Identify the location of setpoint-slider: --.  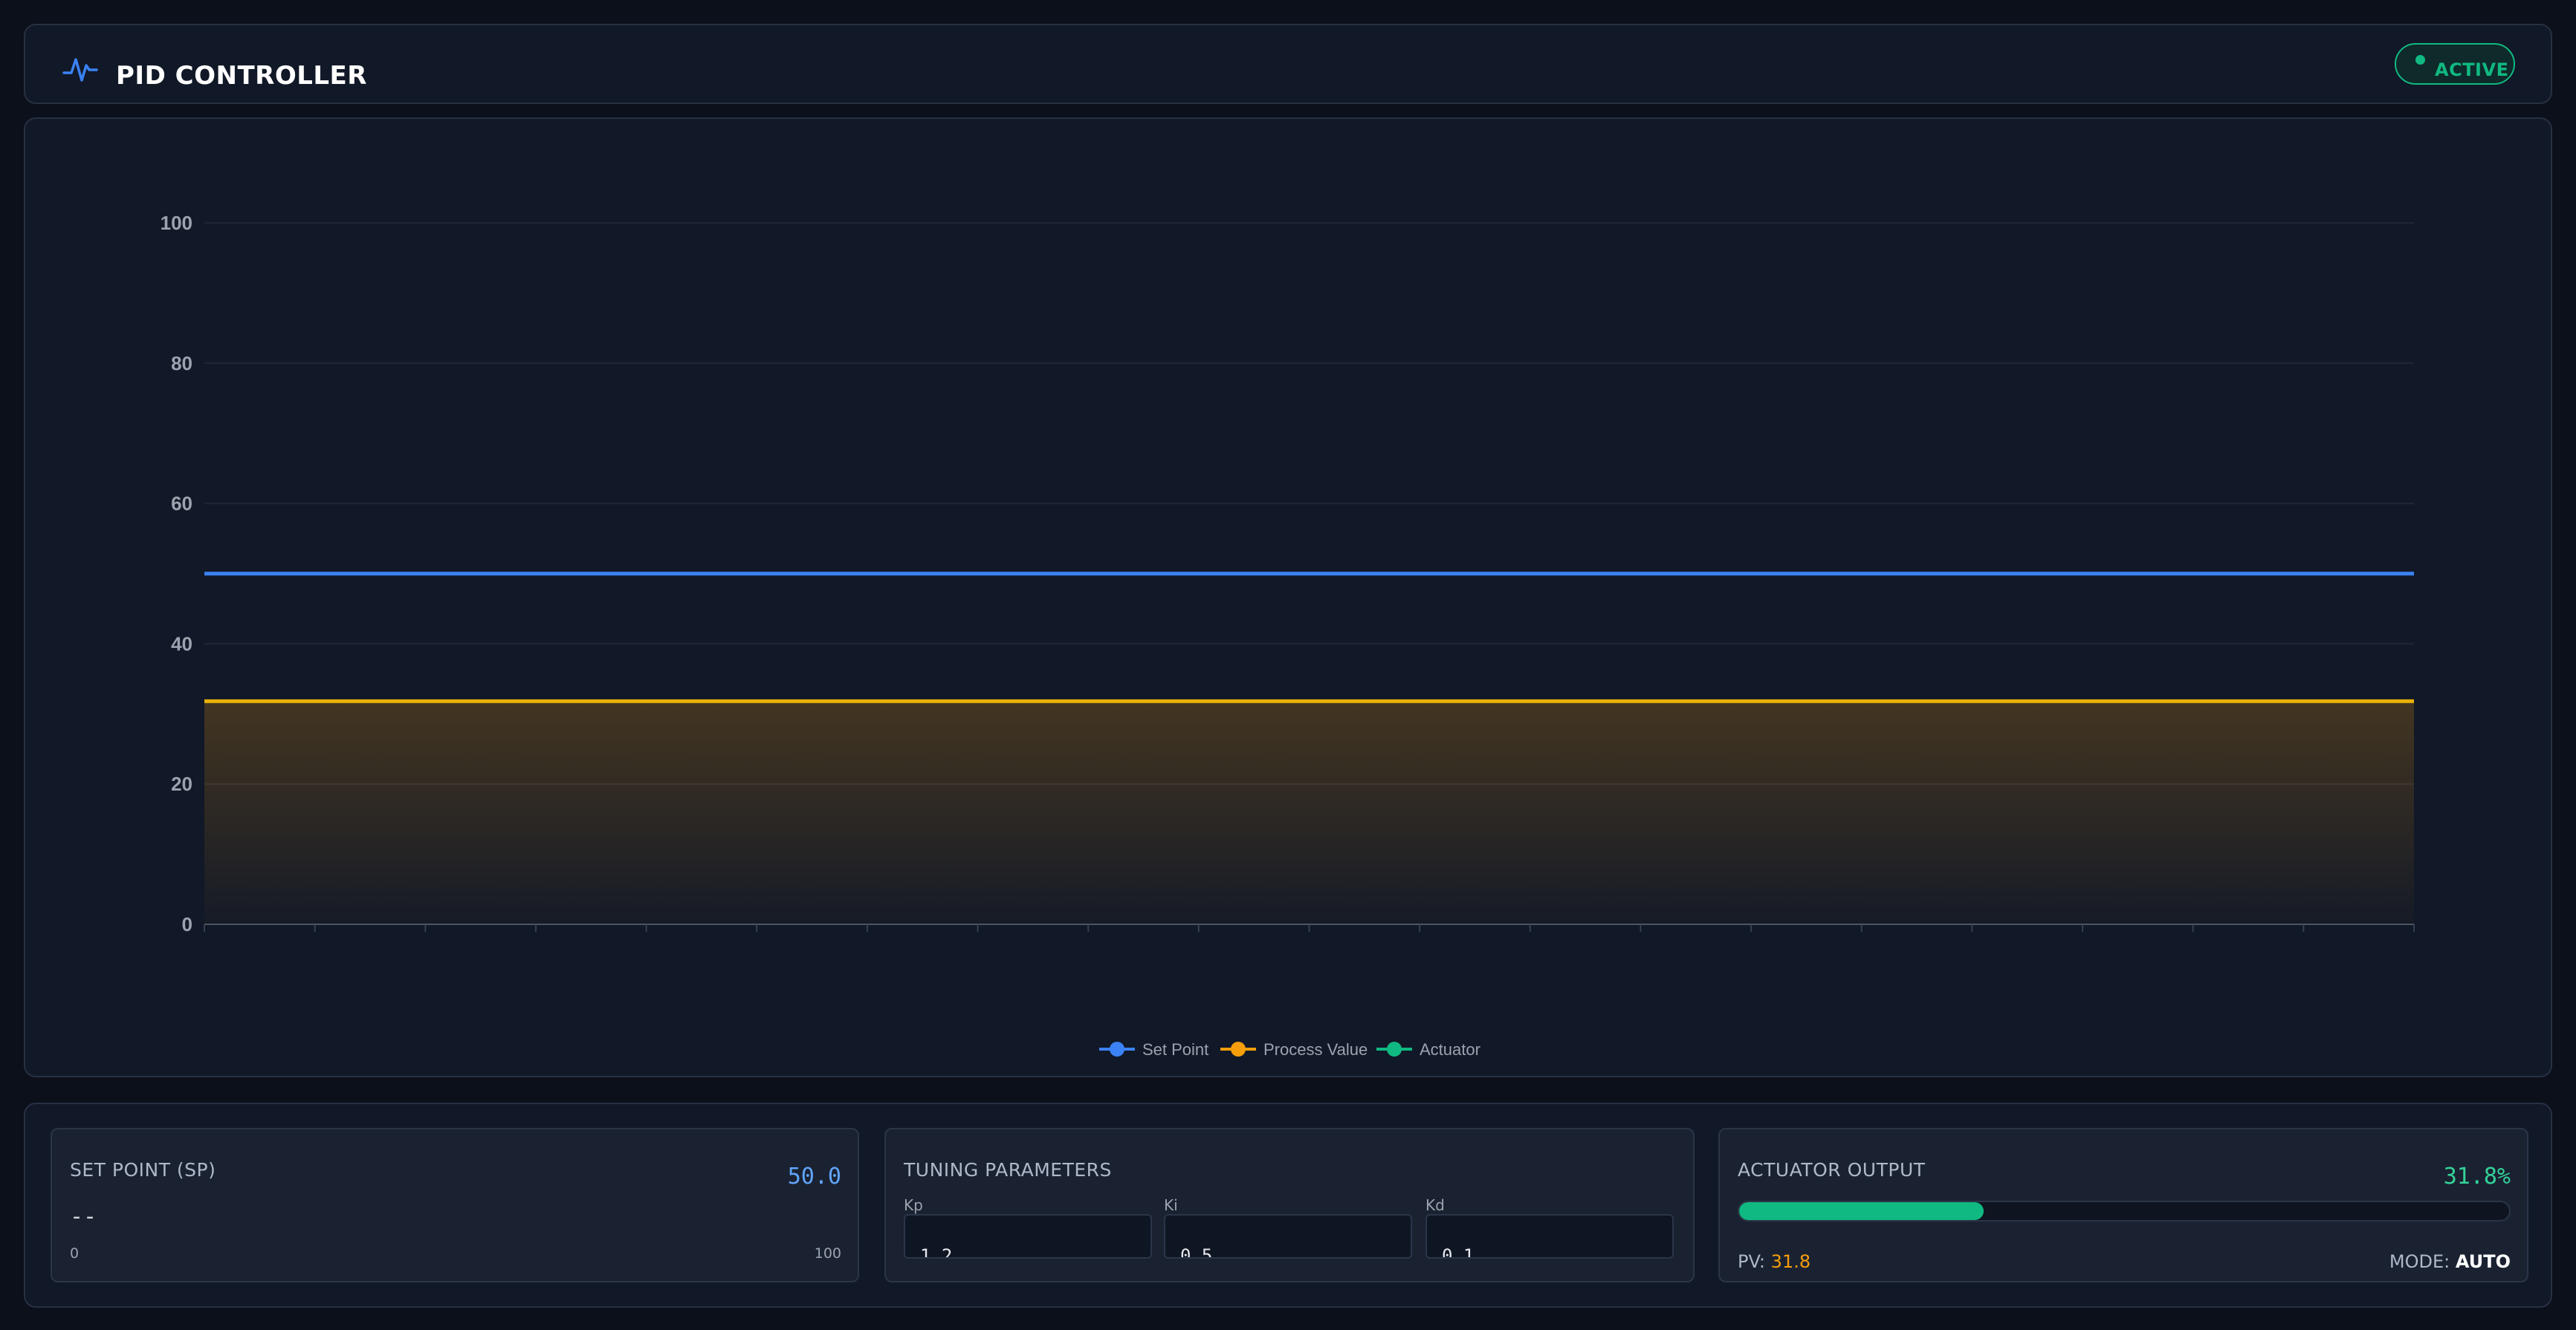
(83, 1217).